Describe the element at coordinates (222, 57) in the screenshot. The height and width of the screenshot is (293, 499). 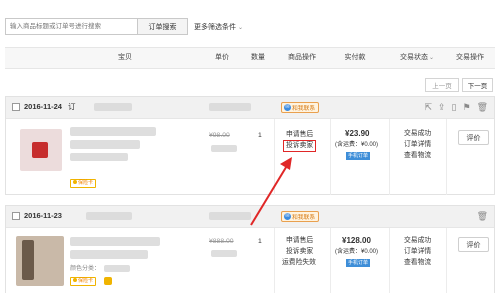
I see `col-unit-price: 单价` at that location.